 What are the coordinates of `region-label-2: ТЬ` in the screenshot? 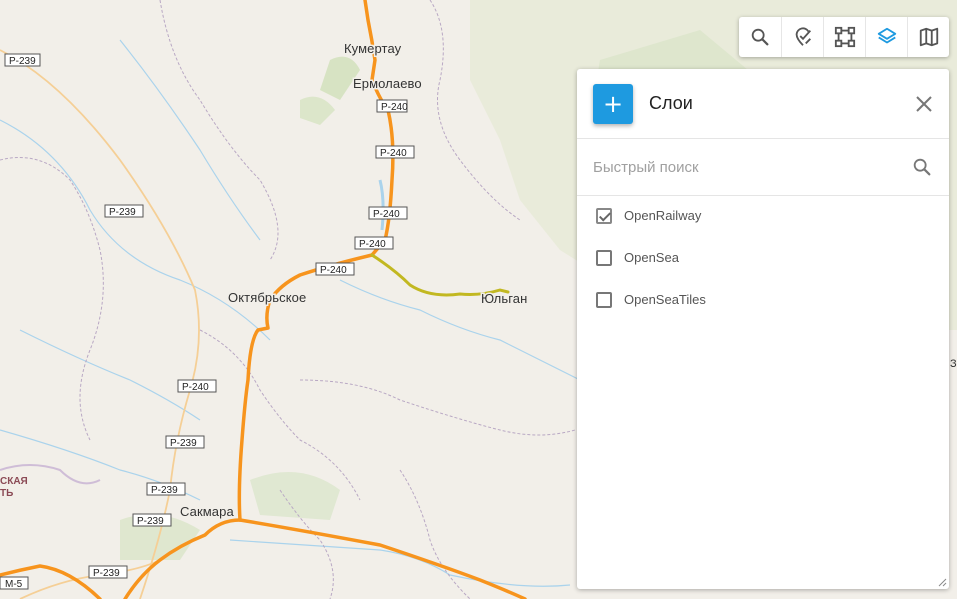 It's located at (6, 493).